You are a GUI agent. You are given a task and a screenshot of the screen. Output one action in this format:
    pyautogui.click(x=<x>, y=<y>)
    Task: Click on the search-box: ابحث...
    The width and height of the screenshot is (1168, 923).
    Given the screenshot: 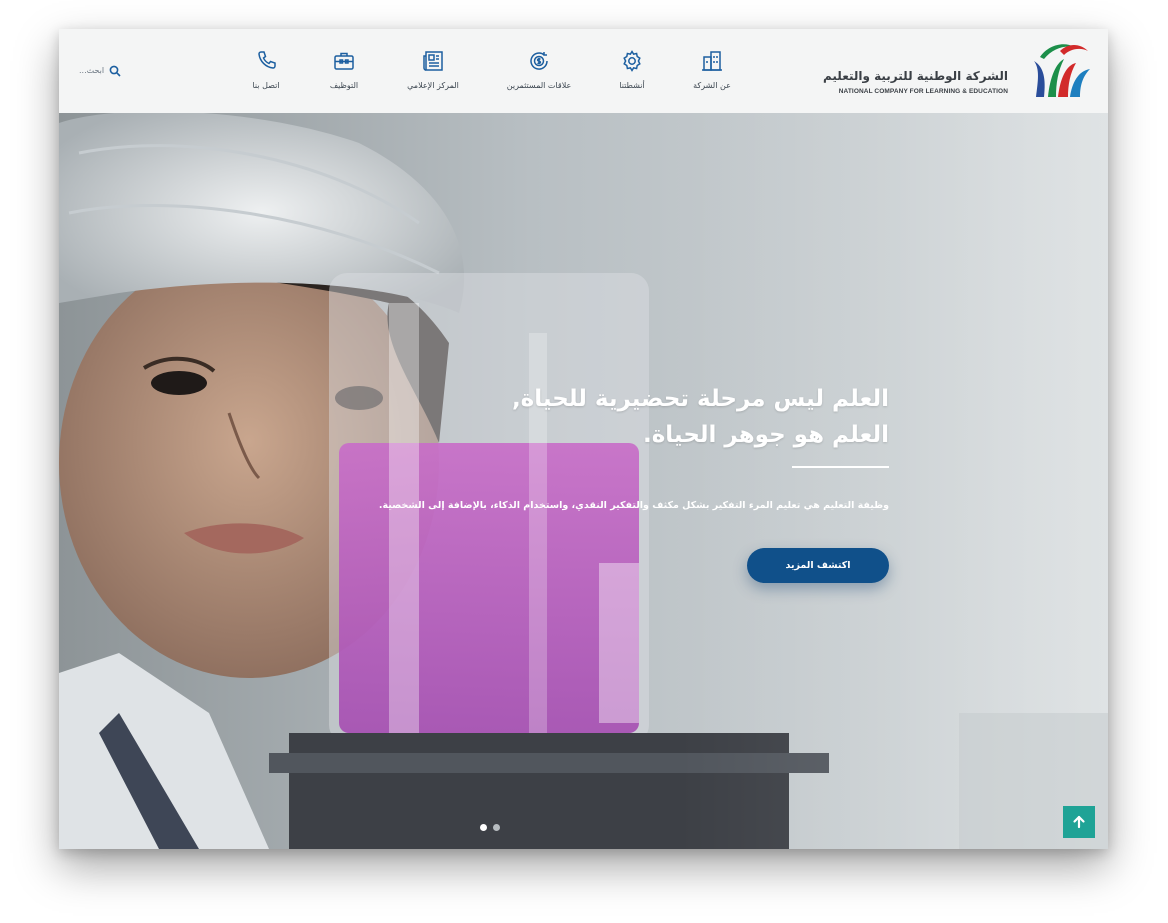 What is the action you would take?
    pyautogui.click(x=107, y=72)
    